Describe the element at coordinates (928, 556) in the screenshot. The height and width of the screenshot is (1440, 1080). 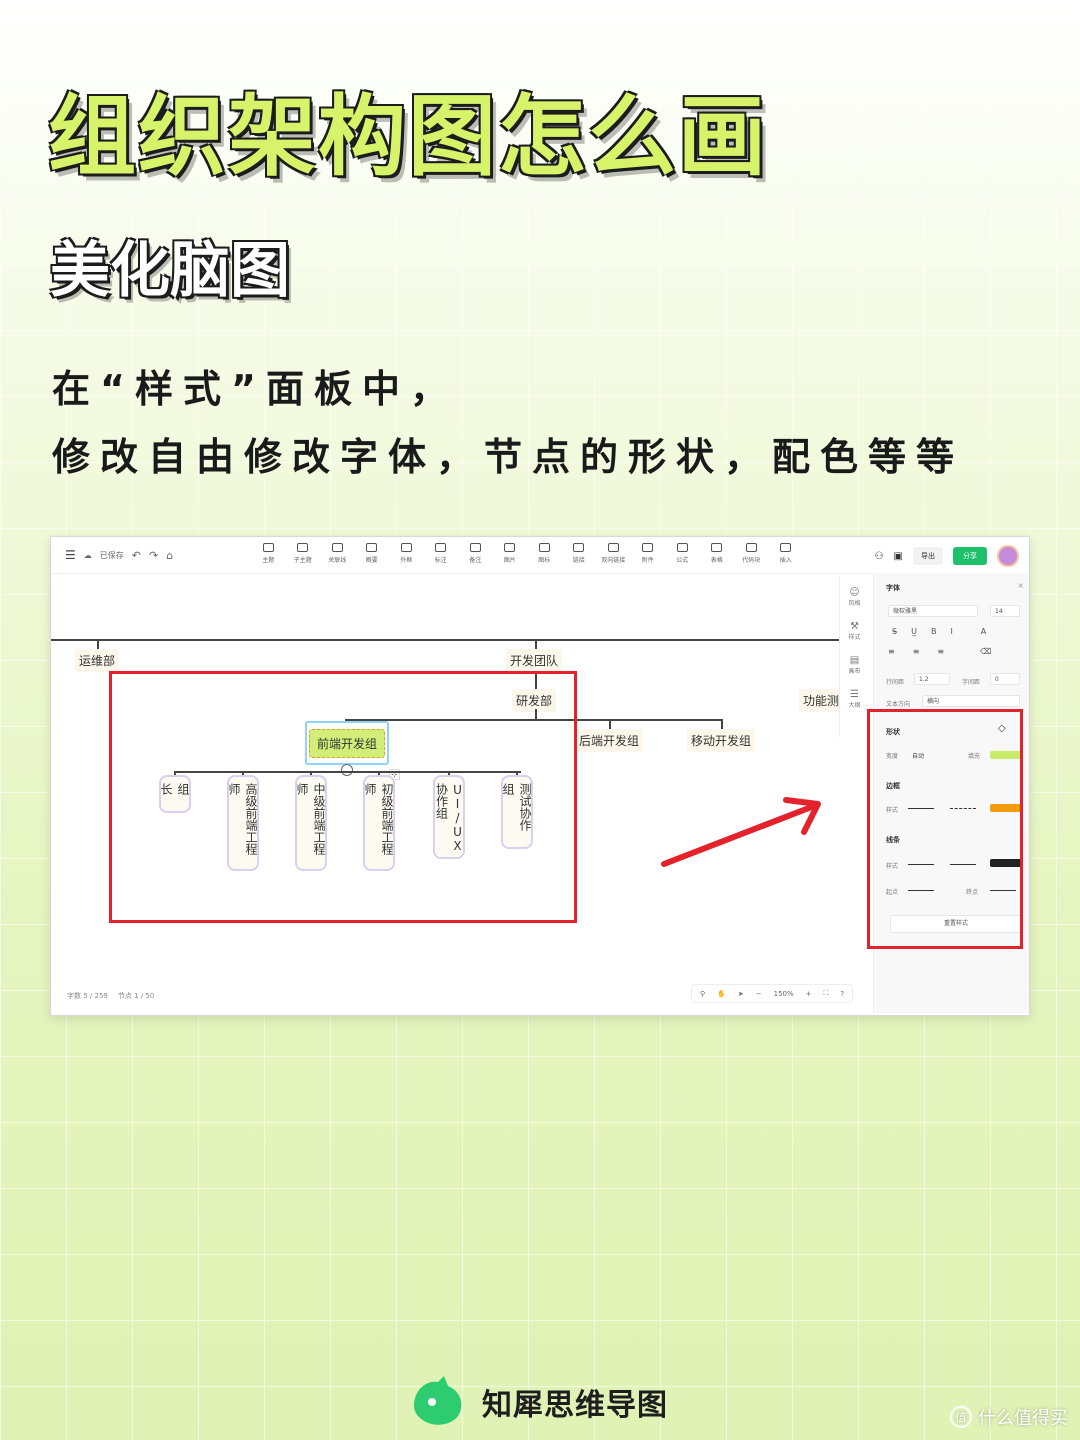
I see `export-button: 导出` at that location.